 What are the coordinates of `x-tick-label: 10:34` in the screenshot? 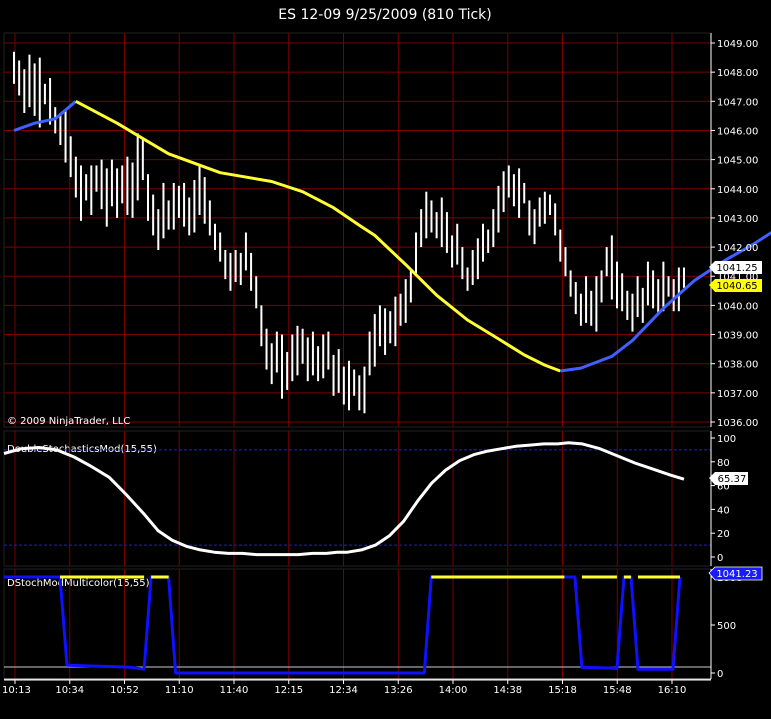 It's located at (69, 690).